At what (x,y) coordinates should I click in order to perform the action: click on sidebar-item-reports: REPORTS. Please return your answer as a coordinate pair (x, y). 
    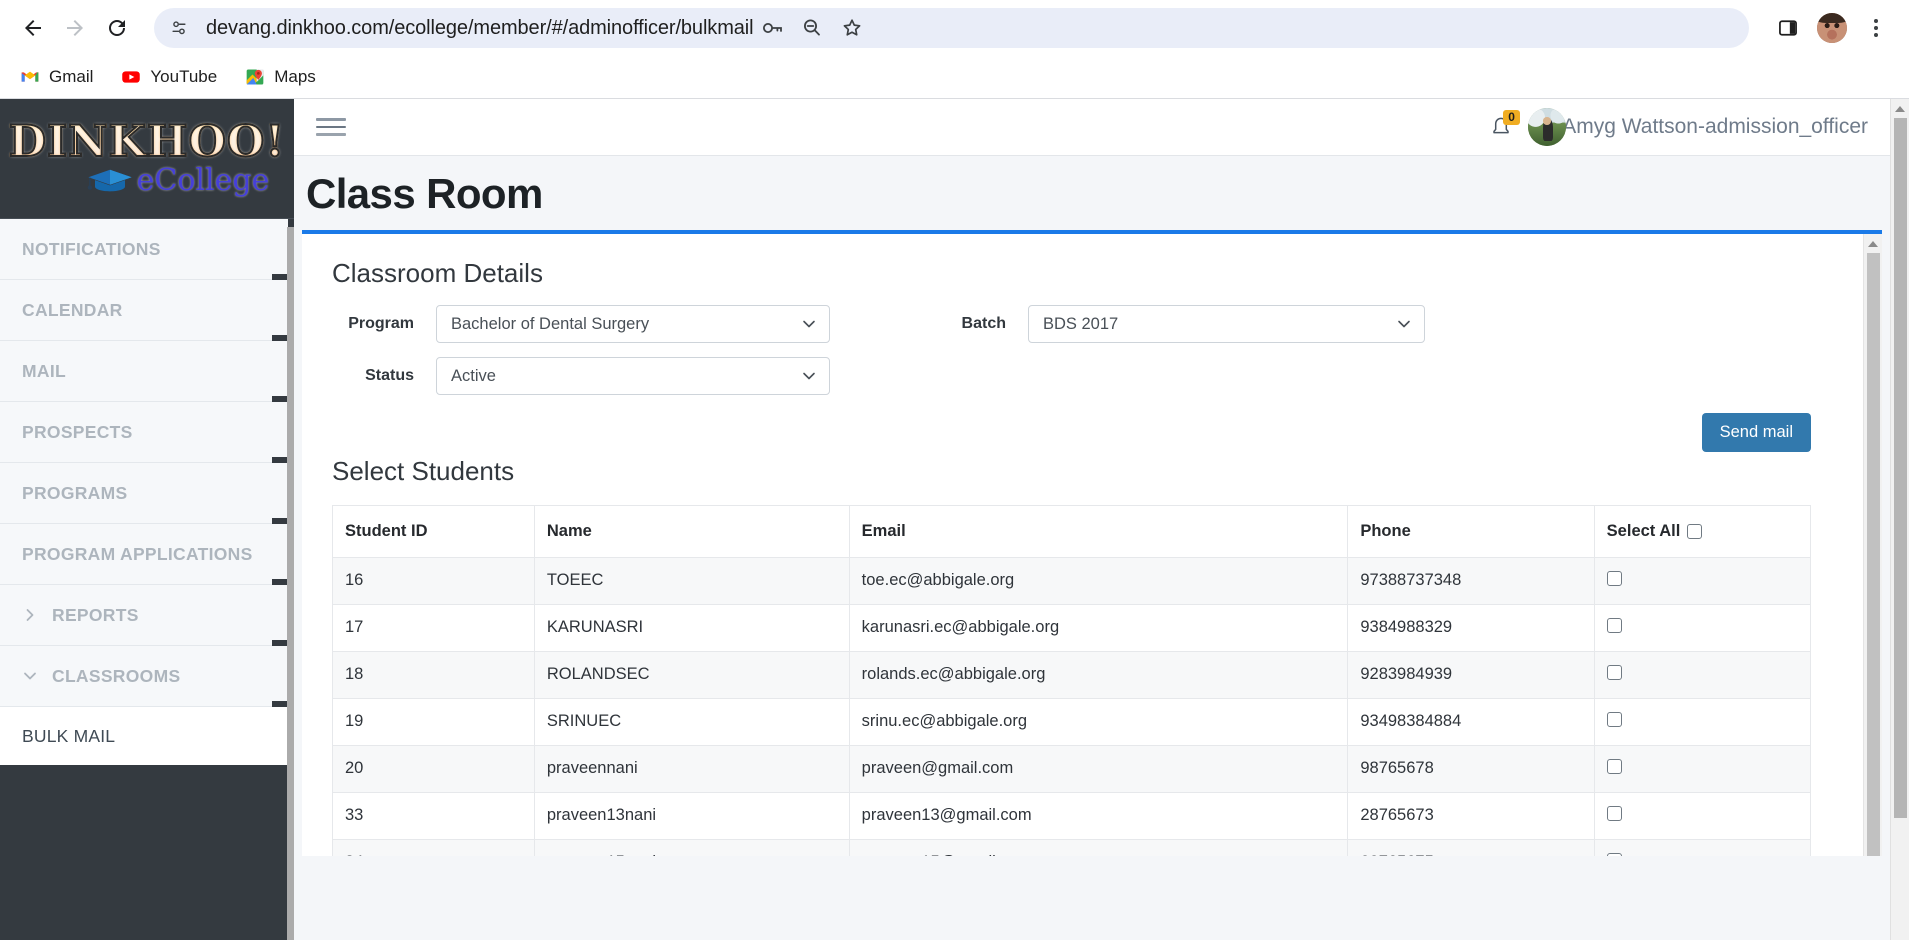
    Looking at the image, I should click on (144, 615).